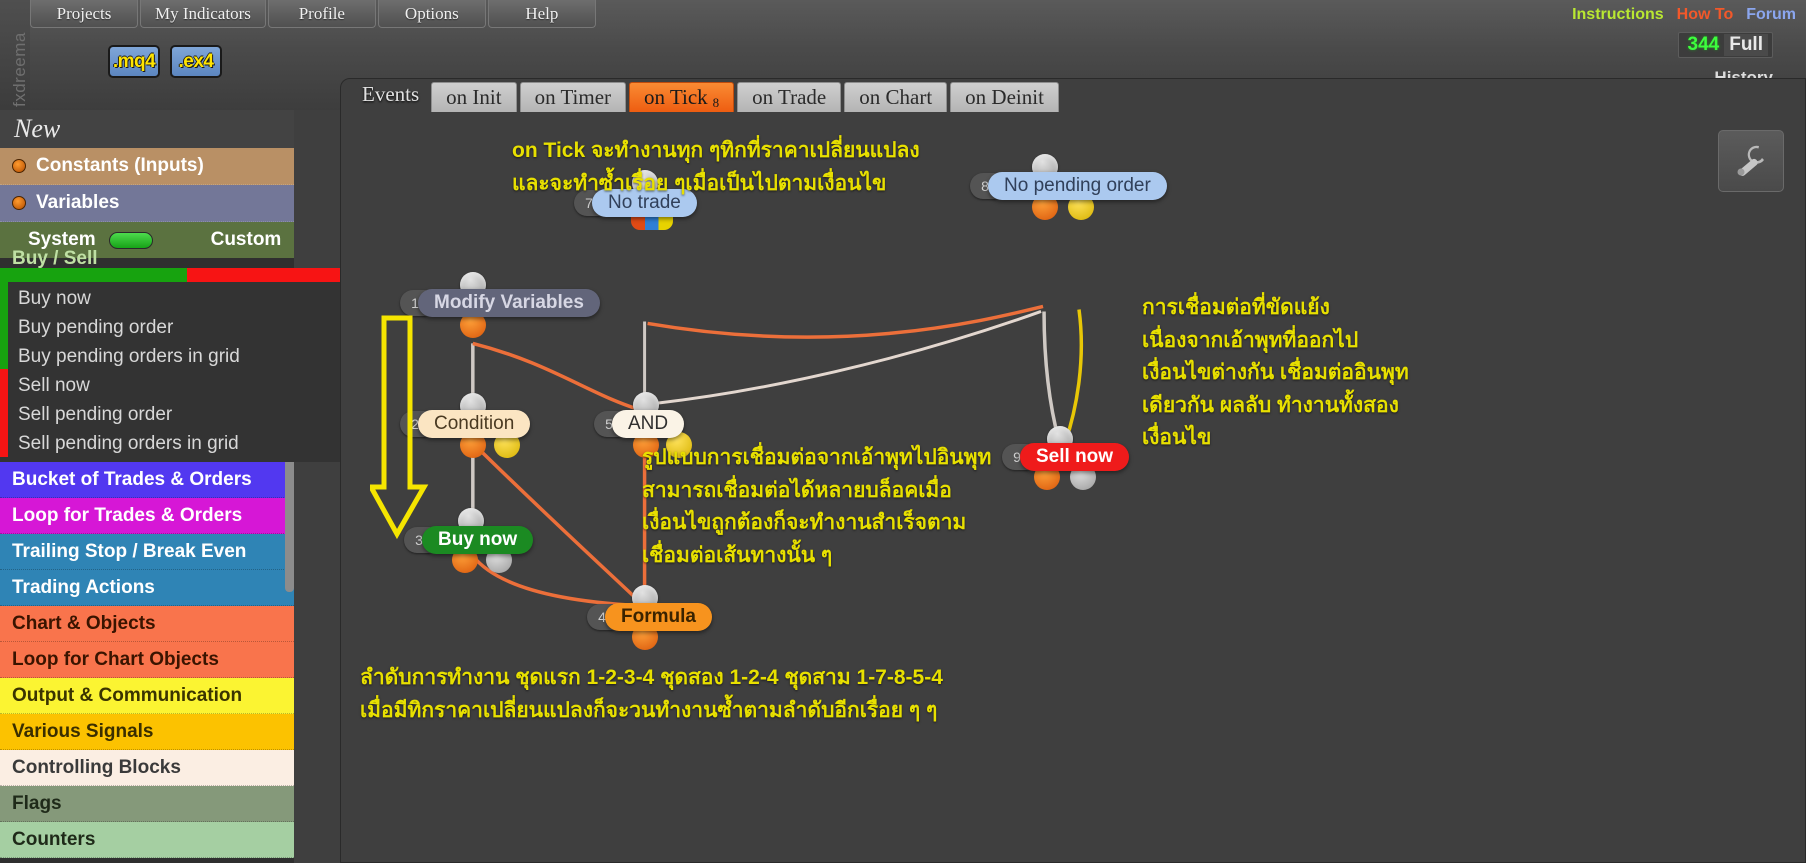 The width and height of the screenshot is (1806, 863). Describe the element at coordinates (134, 61) in the screenshot. I see `download-mq4-button: .mq4` at that location.